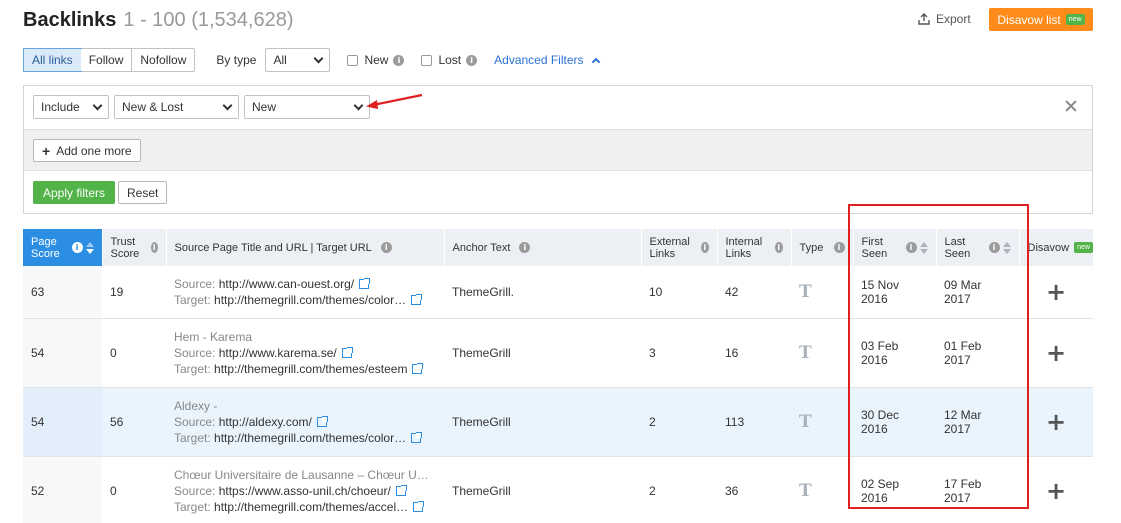  What do you see at coordinates (1029, 19) in the screenshot?
I see `disavow-list-label: Disavow list` at bounding box center [1029, 19].